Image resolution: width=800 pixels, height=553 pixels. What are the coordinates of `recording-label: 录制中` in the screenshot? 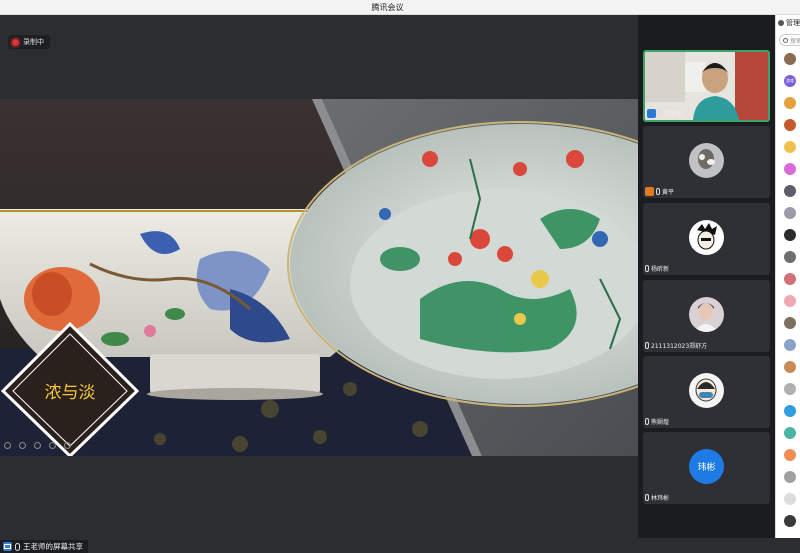 It's located at (33, 42).